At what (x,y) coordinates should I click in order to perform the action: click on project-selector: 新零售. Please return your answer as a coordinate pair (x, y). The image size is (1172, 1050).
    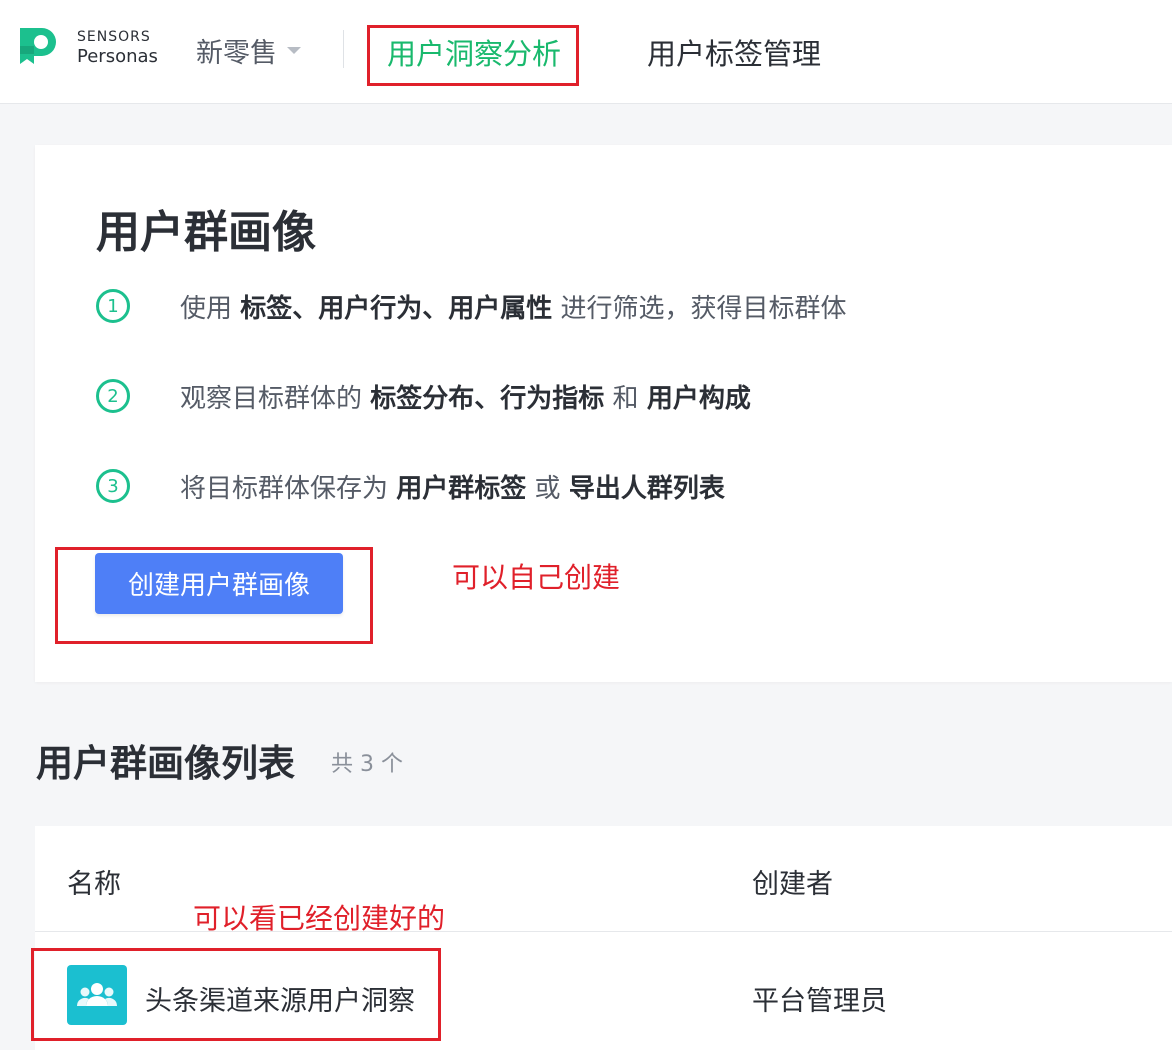
    Looking at the image, I should click on (248, 50).